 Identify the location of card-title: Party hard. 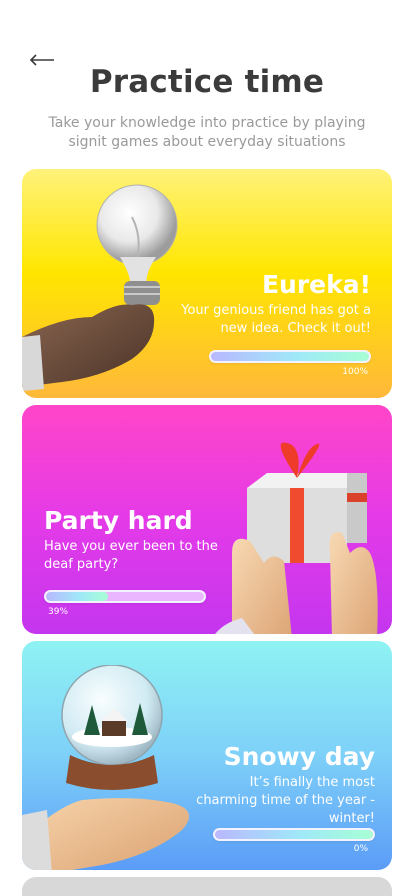
(118, 520).